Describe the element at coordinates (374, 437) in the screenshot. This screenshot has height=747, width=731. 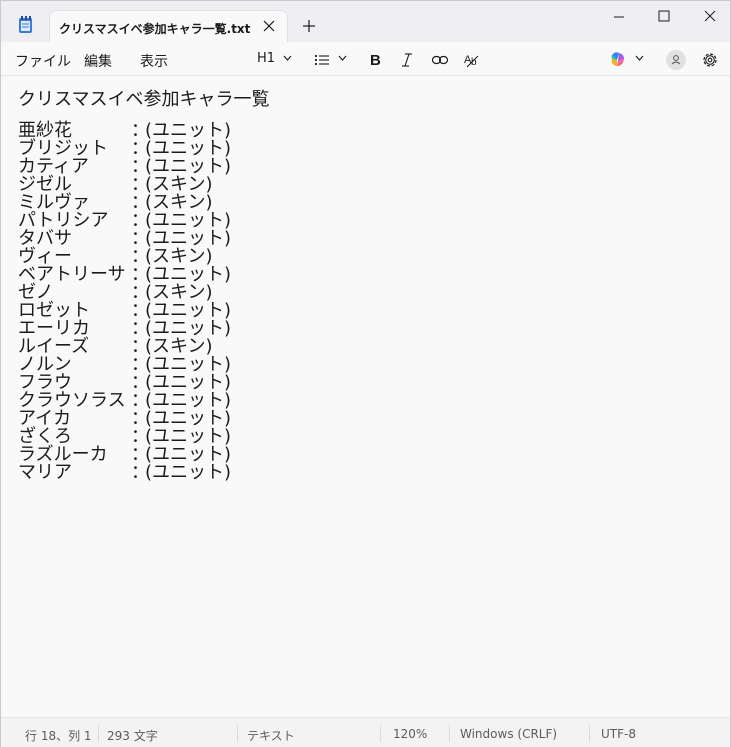
I see `list-item: ざくろ： (ユニット)` at that location.